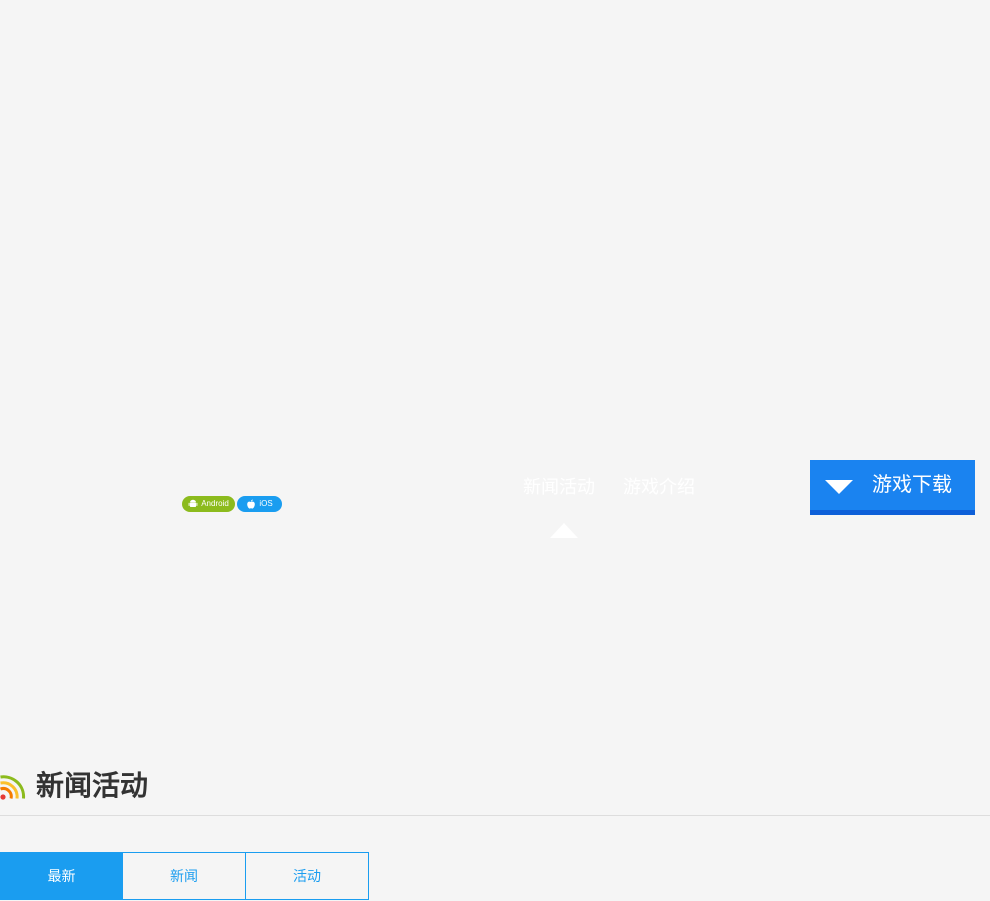 The height and width of the screenshot is (901, 990). I want to click on tab-latest: 最新, so click(61, 876).